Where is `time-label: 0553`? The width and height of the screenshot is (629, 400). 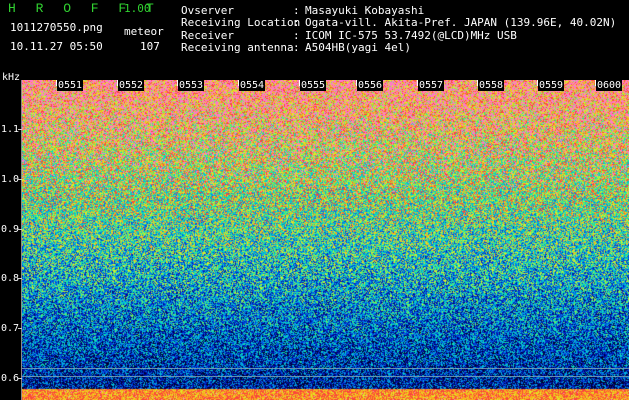 time-label: 0553 is located at coordinates (191, 85).